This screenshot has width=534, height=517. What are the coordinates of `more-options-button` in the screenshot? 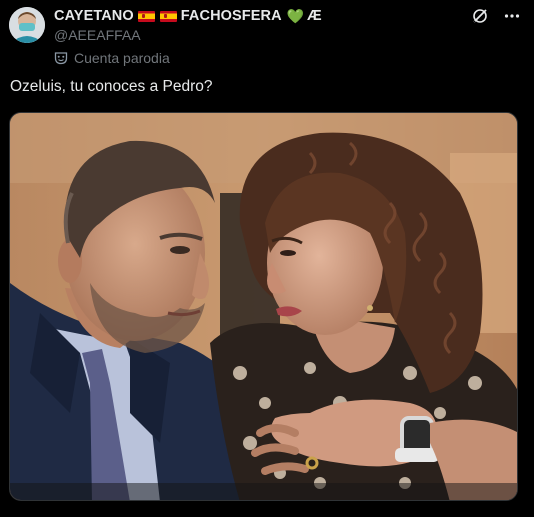 It's located at (512, 16).